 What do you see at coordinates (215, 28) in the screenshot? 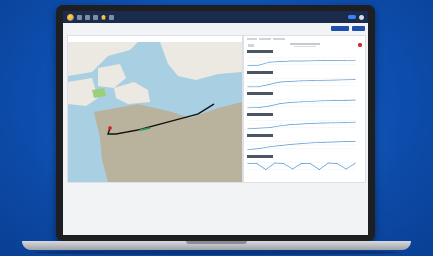
I see `action-bar` at bounding box center [215, 28].